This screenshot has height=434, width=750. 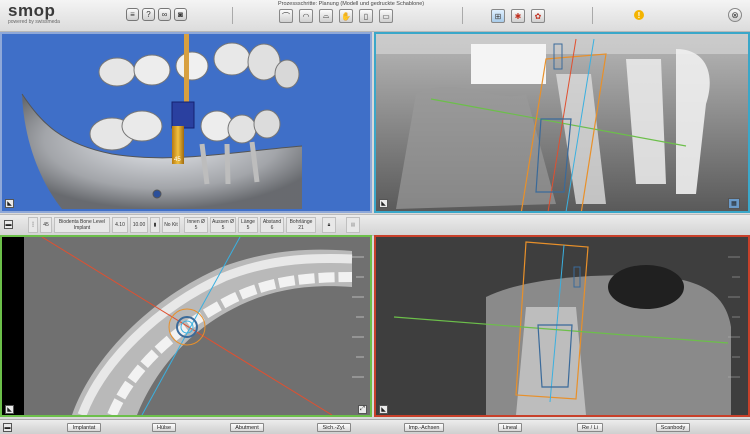 I want to click on expand-view-icon: ⤢, so click(x=362, y=409).